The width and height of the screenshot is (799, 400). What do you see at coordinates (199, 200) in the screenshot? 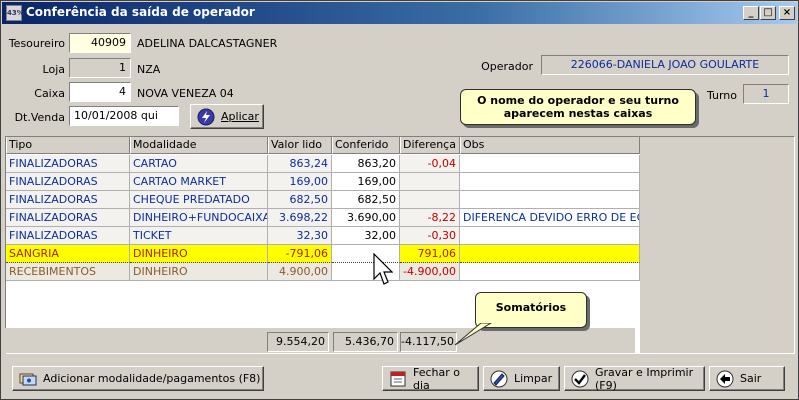
I see `cell-modalidade: CHEQUE PREDATADO` at bounding box center [199, 200].